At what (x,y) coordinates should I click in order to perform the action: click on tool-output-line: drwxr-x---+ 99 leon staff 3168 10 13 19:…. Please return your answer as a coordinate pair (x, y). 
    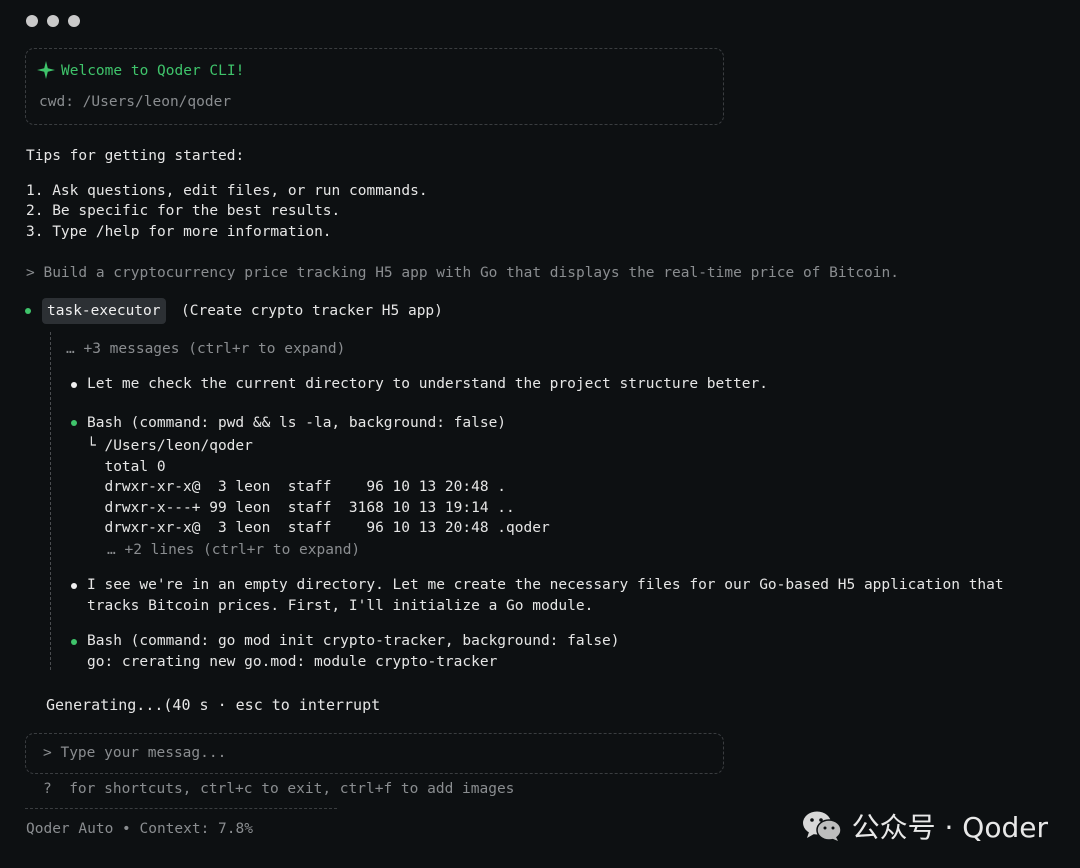
    Looking at the image, I should click on (301, 508).